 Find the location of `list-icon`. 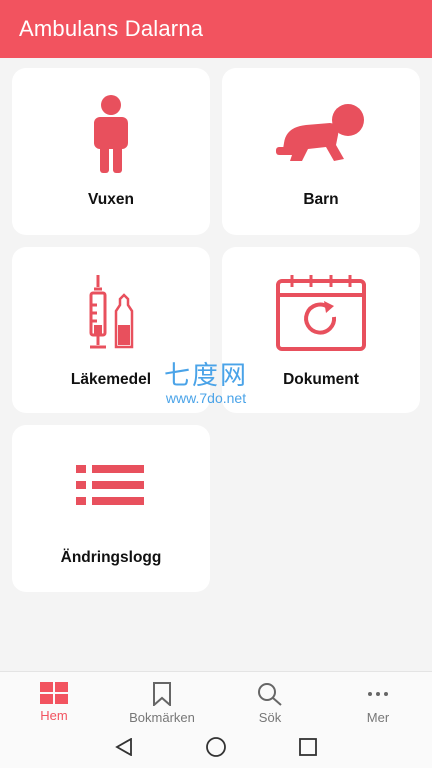

list-icon is located at coordinates (110, 485).